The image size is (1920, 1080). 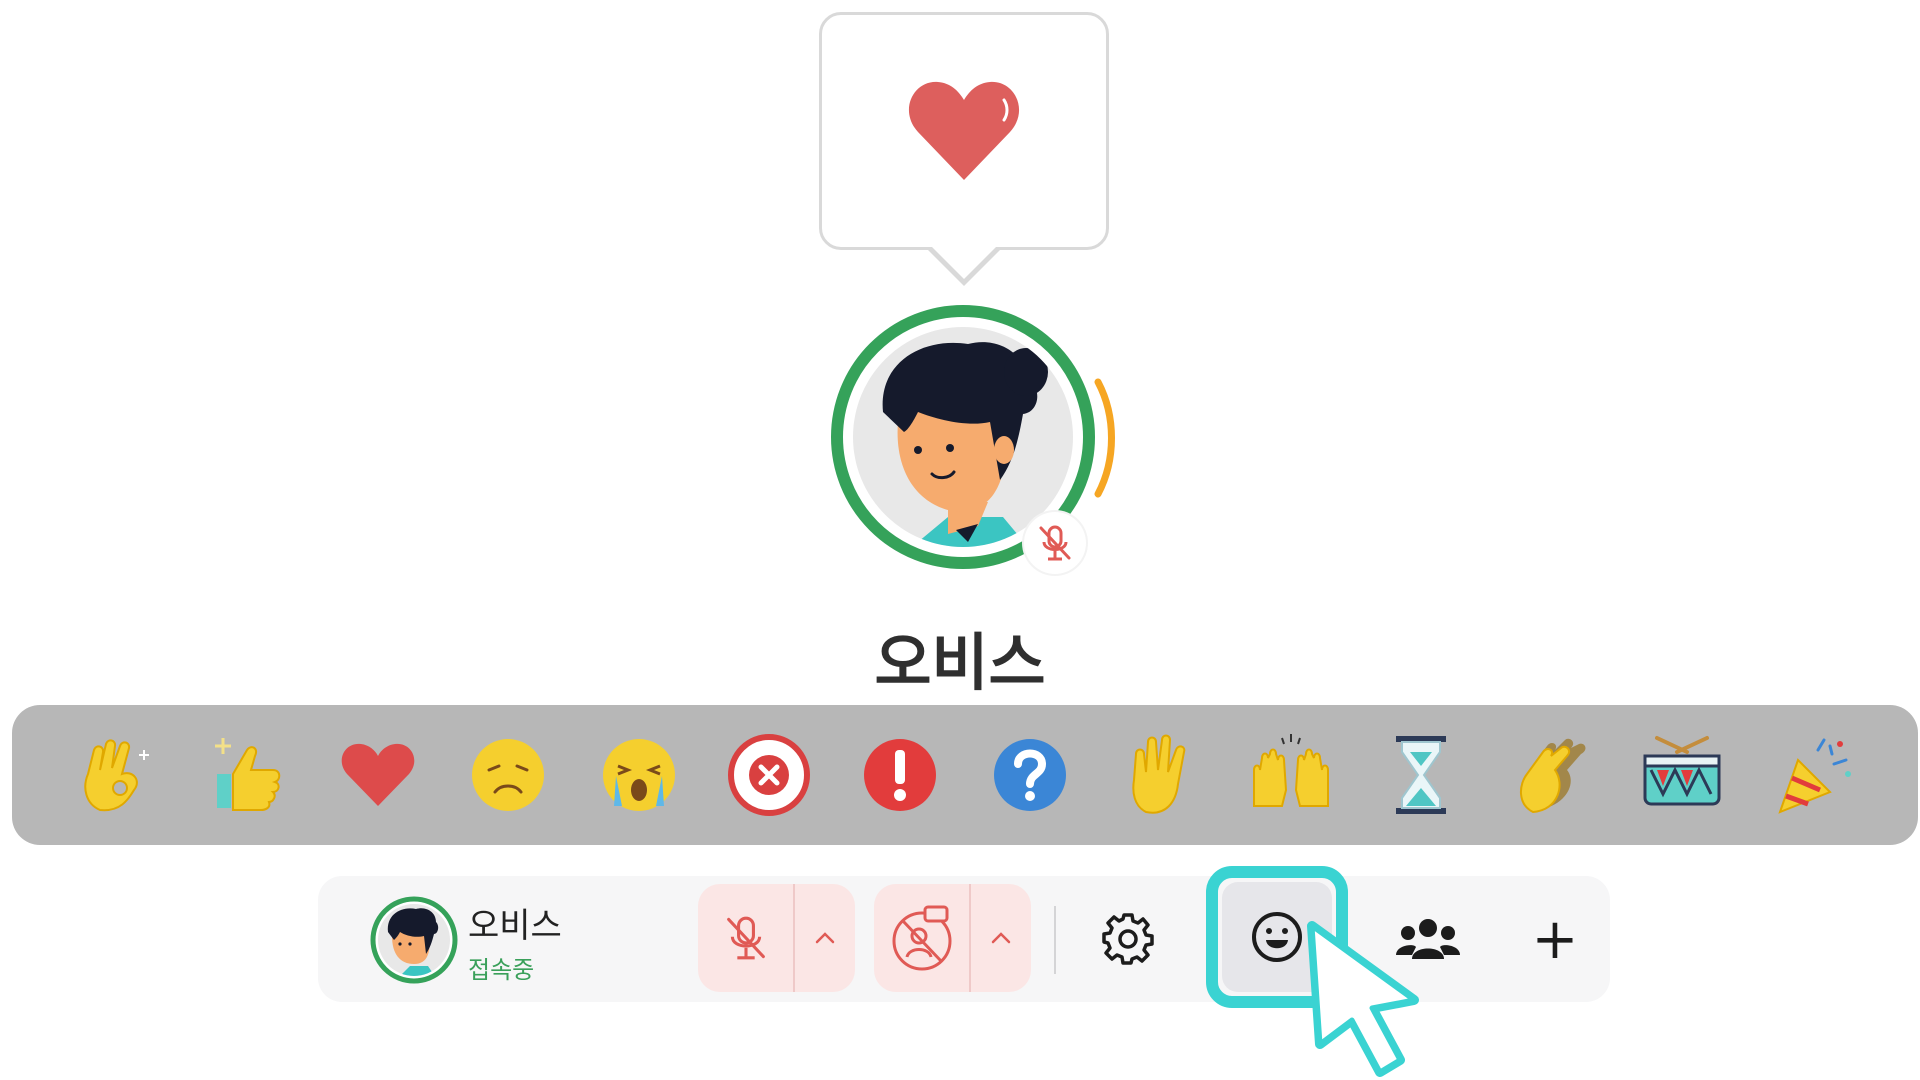 I want to click on emoji-heart-button, so click(x=378, y=775).